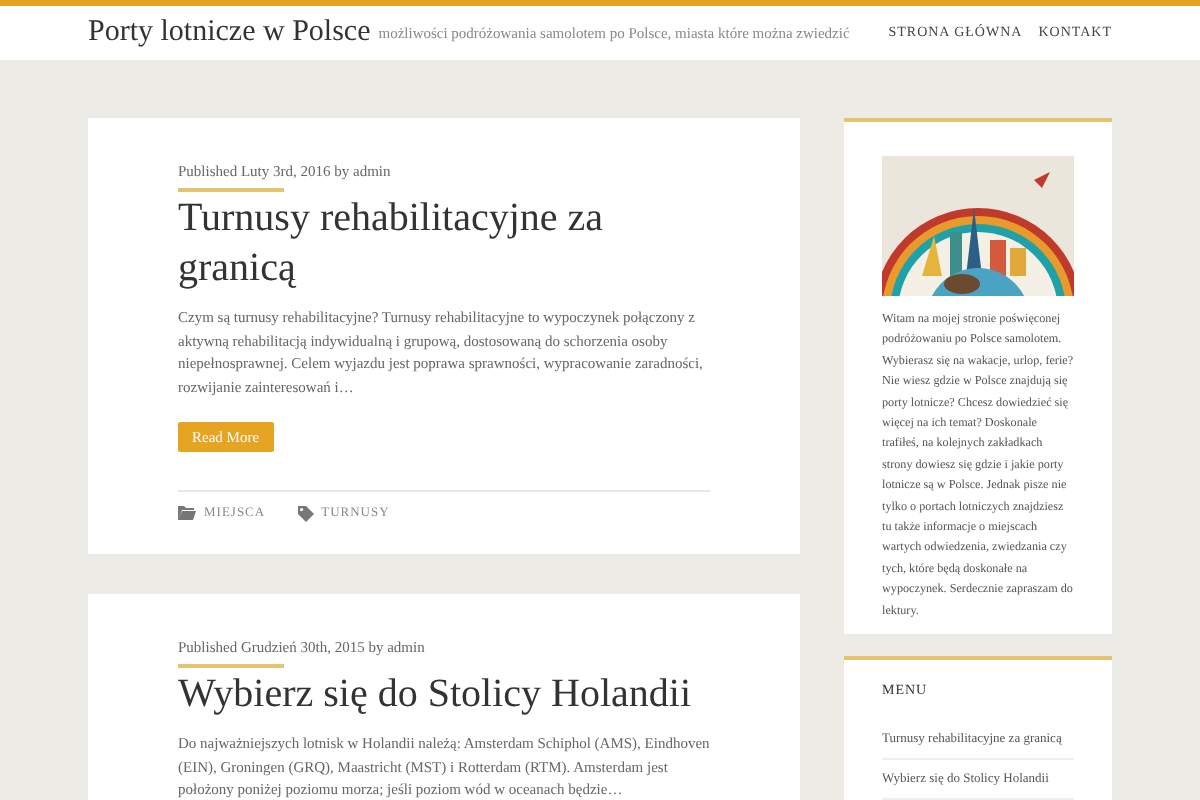 Image resolution: width=1200 pixels, height=800 pixels. What do you see at coordinates (187, 513) in the screenshot?
I see `folder-icon` at bounding box center [187, 513].